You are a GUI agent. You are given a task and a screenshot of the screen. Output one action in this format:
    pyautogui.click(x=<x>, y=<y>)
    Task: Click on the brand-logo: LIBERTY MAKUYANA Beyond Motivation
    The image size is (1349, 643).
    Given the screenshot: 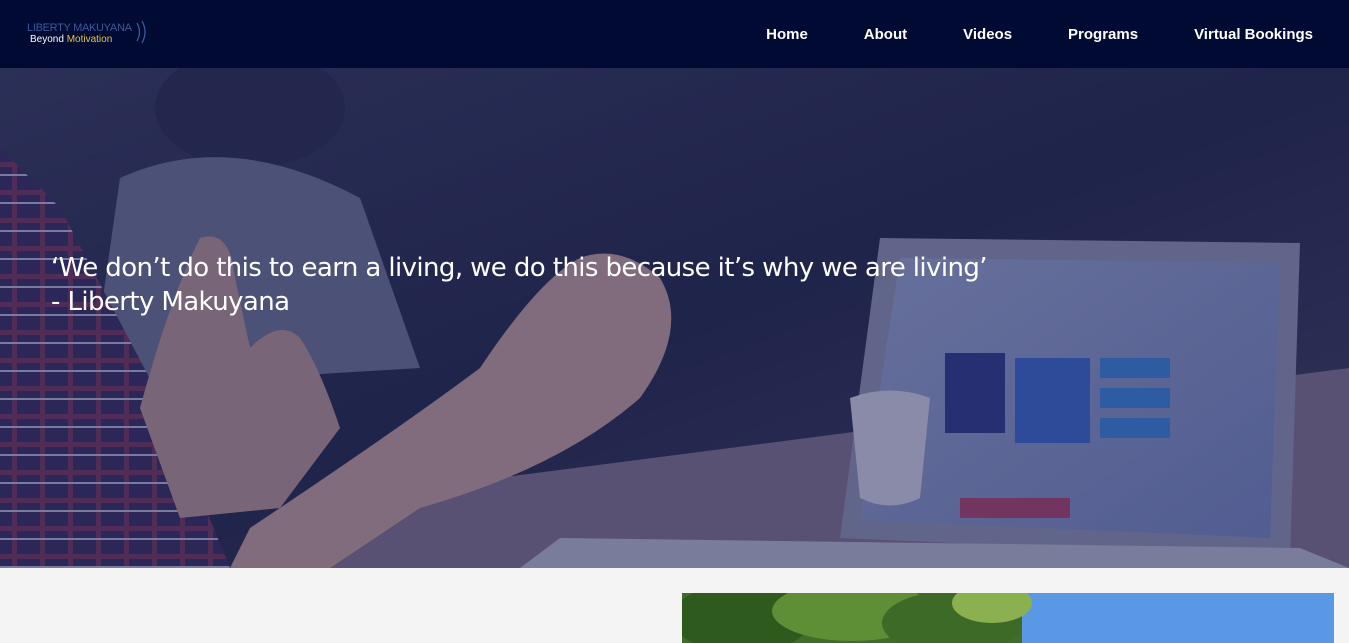 What is the action you would take?
    pyautogui.click(x=88, y=34)
    